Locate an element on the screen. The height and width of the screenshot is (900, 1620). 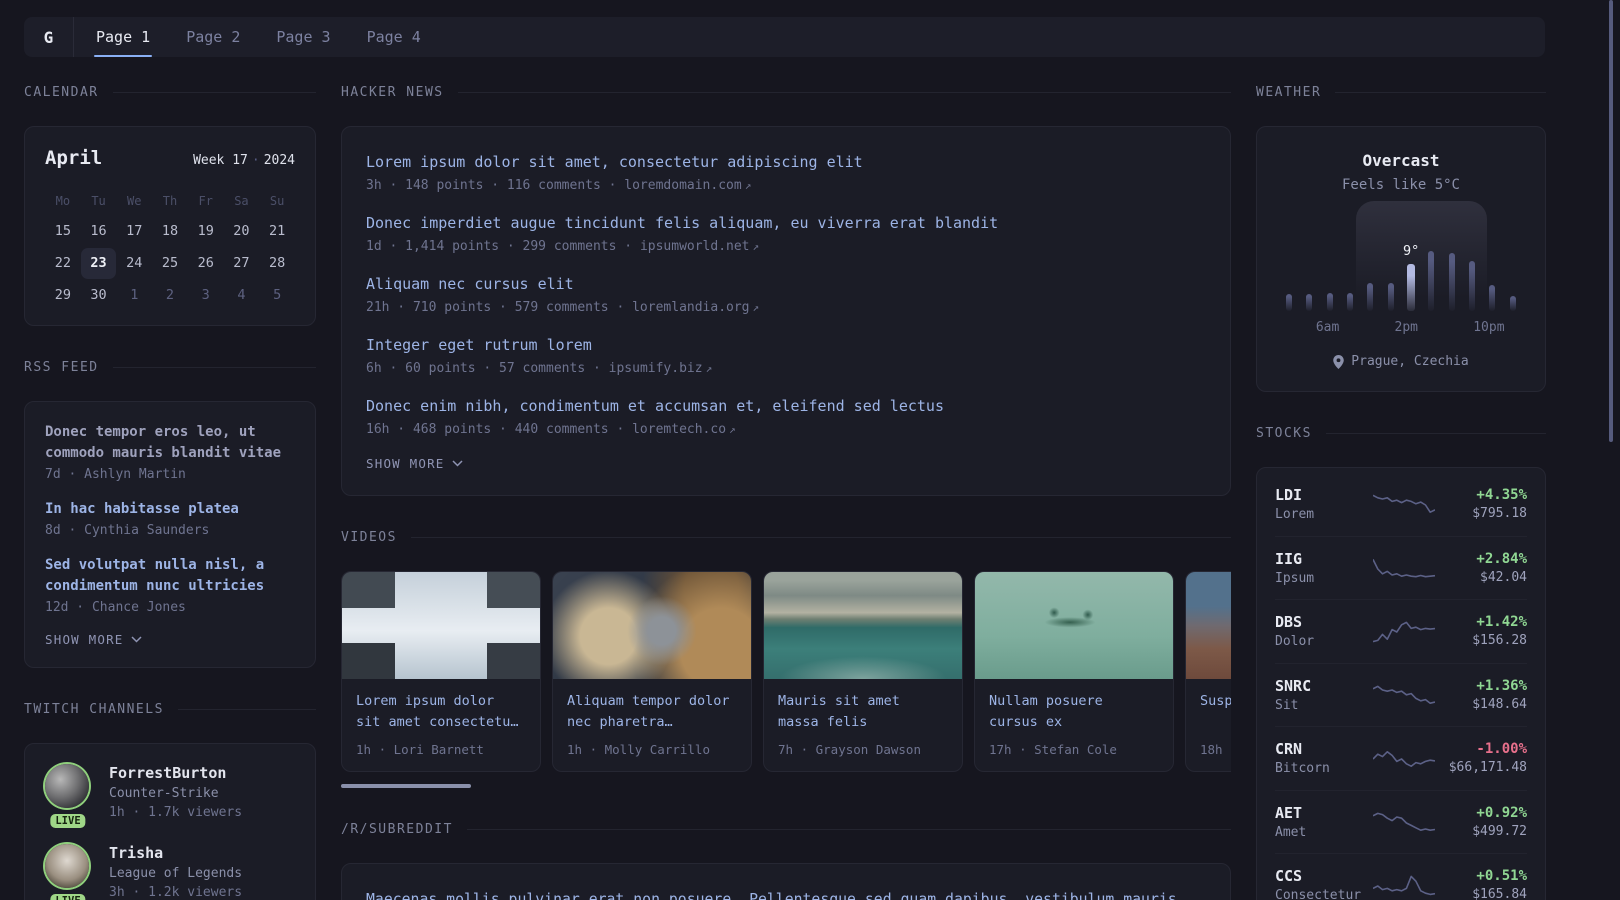
hacker-news-title-link: Integer eget rutrum lorem is located at coordinates (786, 345).